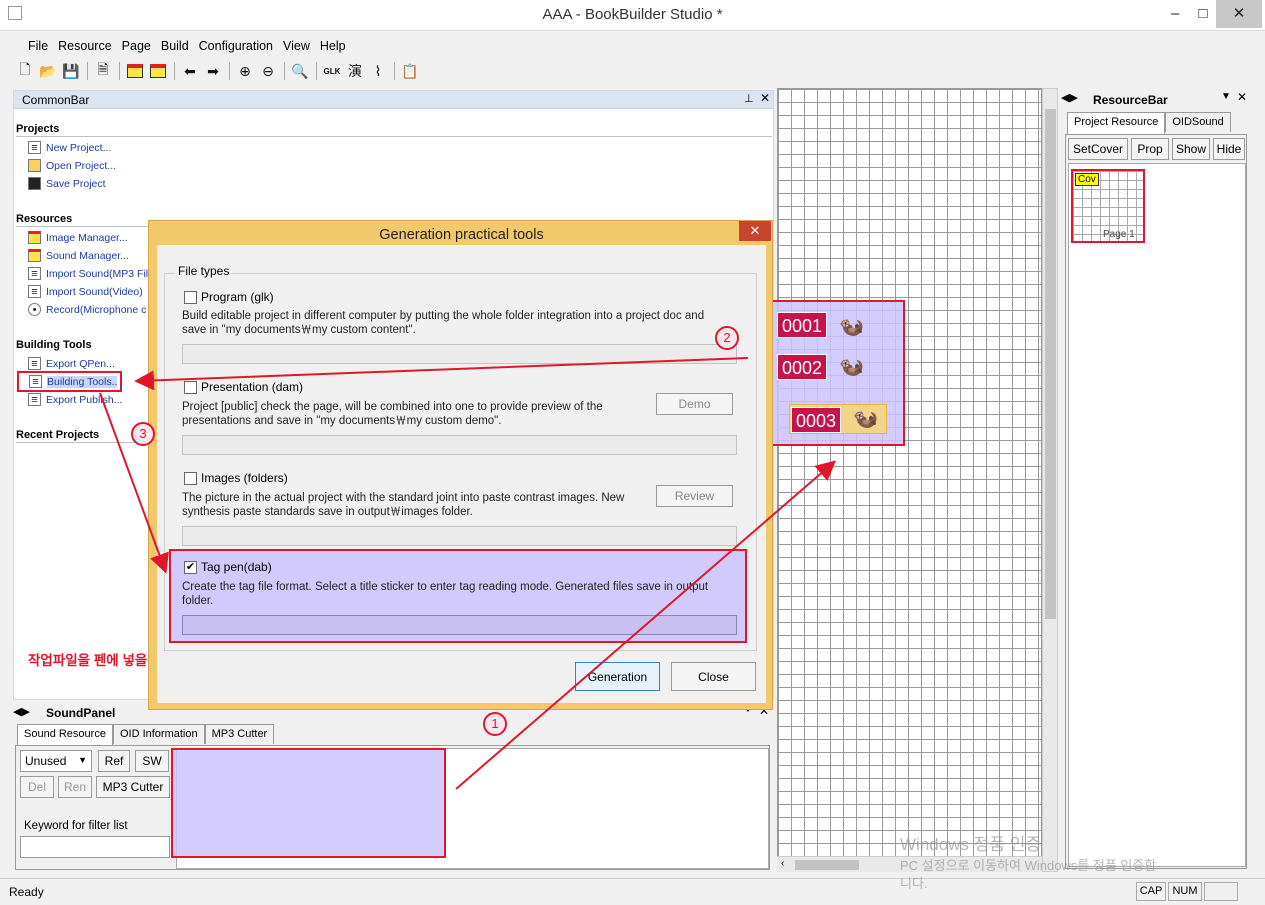  I want to click on scrl-indicator, so click(1221, 891).